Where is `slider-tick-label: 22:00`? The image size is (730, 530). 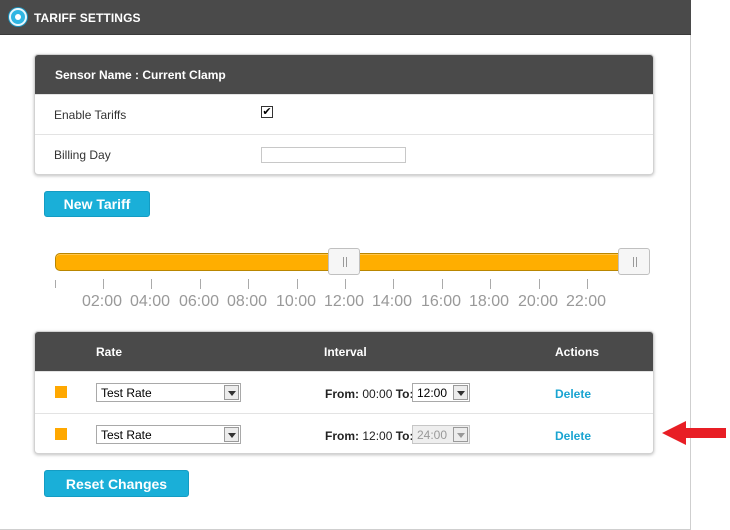
slider-tick-label: 22:00 is located at coordinates (586, 301).